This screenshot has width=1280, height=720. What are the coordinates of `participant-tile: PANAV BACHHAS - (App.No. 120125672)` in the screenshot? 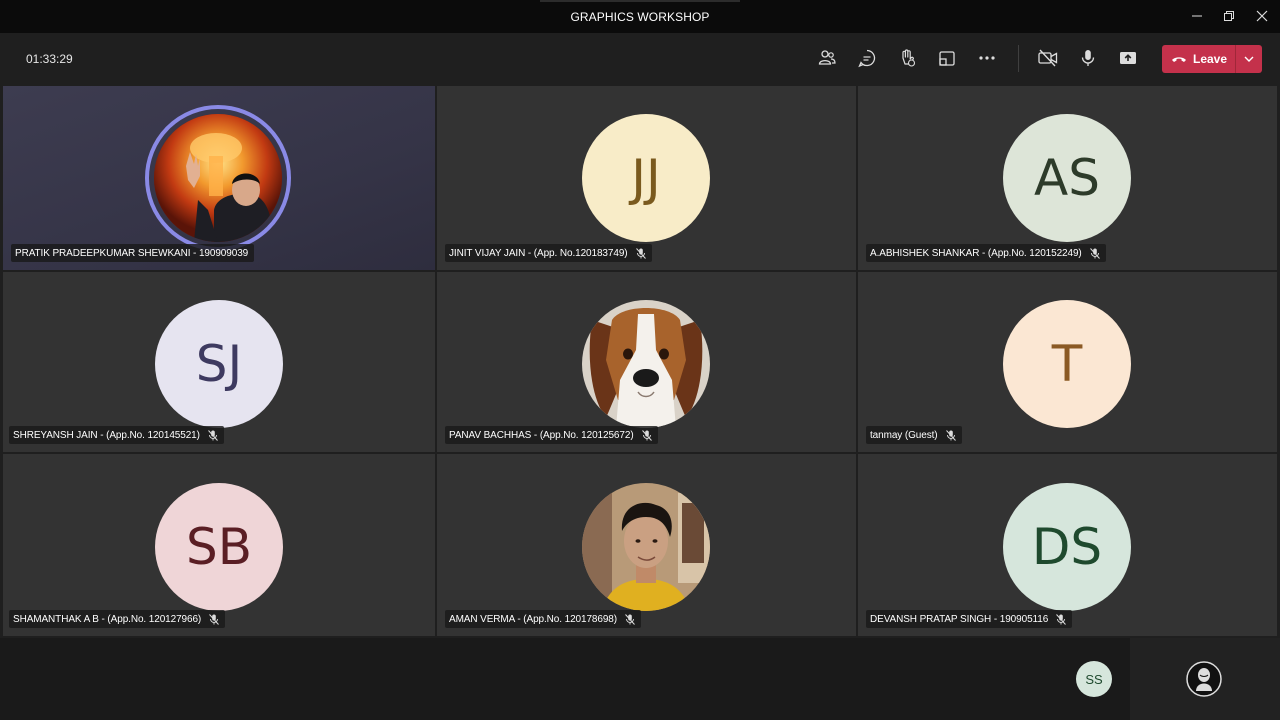 It's located at (646, 362).